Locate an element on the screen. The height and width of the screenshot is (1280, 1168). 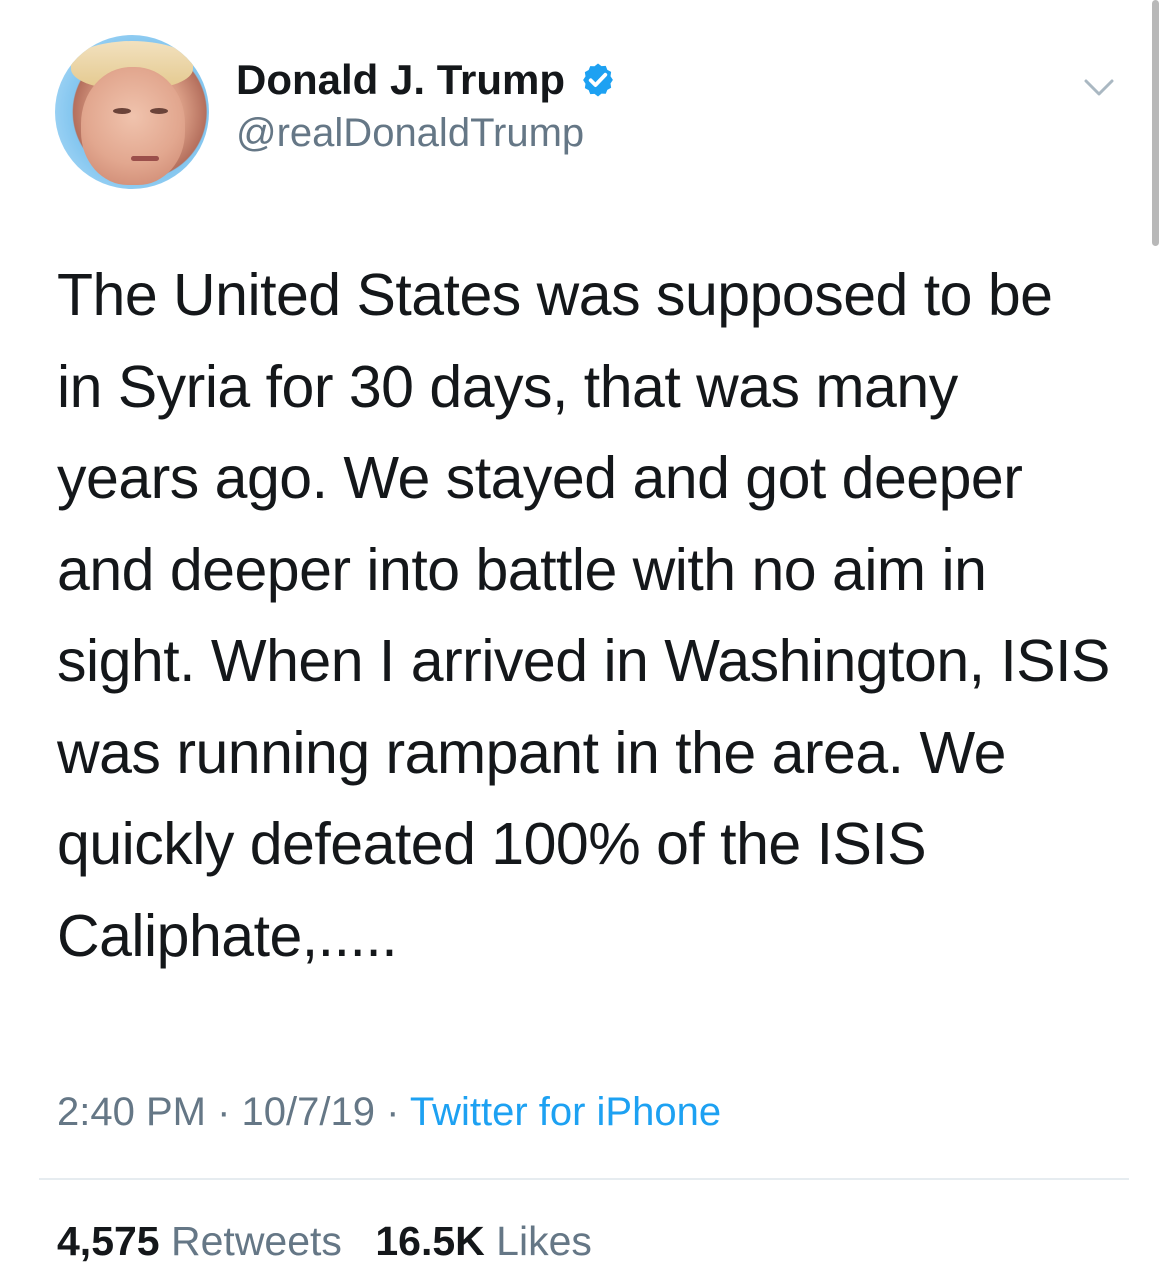
avatar-face is located at coordinates (133, 126).